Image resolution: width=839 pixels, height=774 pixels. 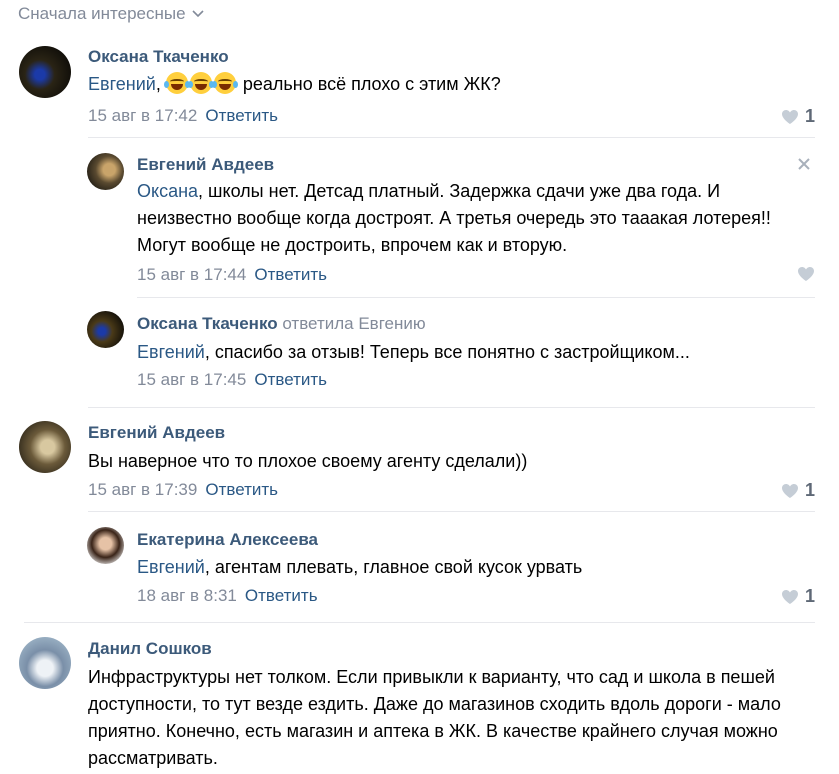 I want to click on close-icon, so click(x=804, y=164).